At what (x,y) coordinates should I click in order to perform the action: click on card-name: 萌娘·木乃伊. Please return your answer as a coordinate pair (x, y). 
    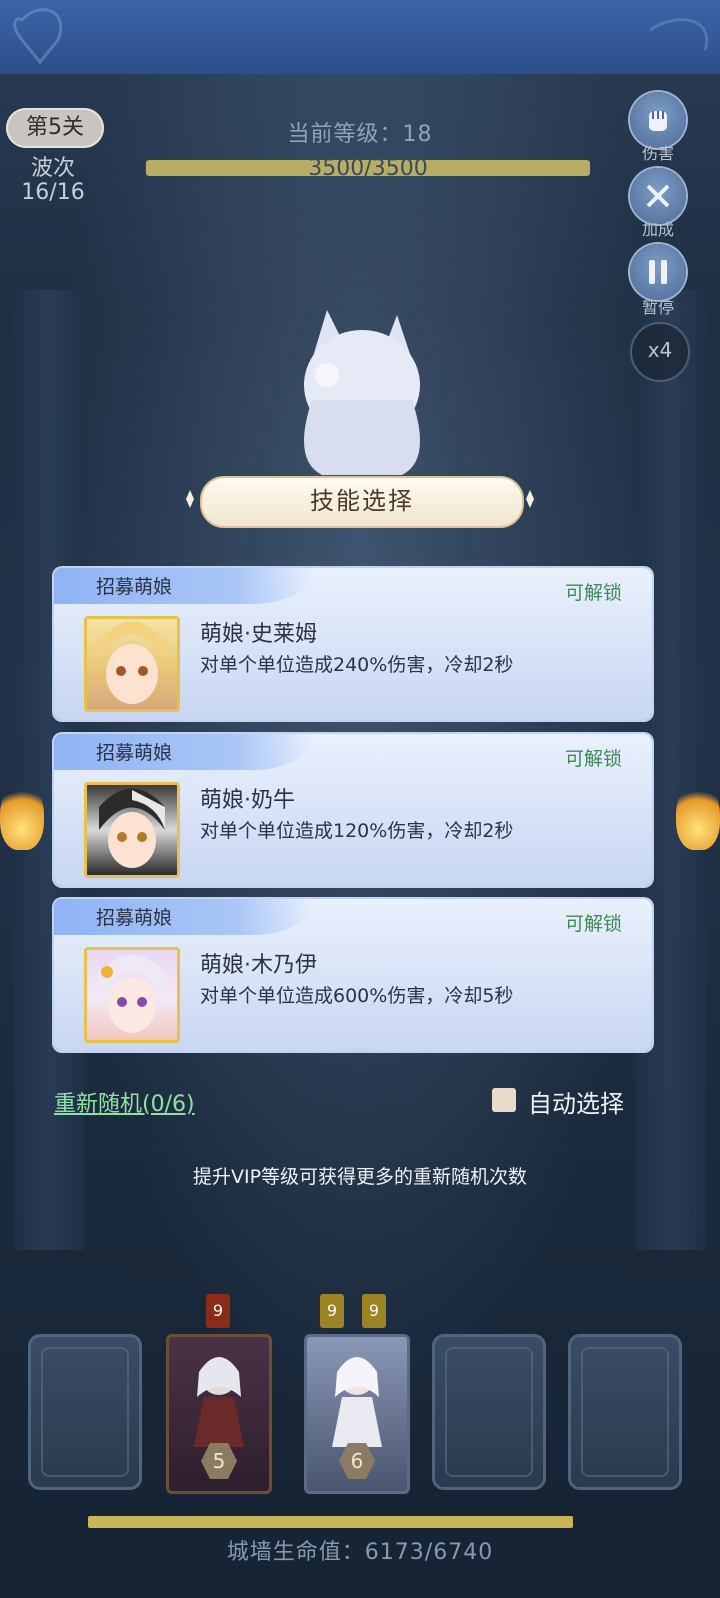
    Looking at the image, I should click on (258, 965).